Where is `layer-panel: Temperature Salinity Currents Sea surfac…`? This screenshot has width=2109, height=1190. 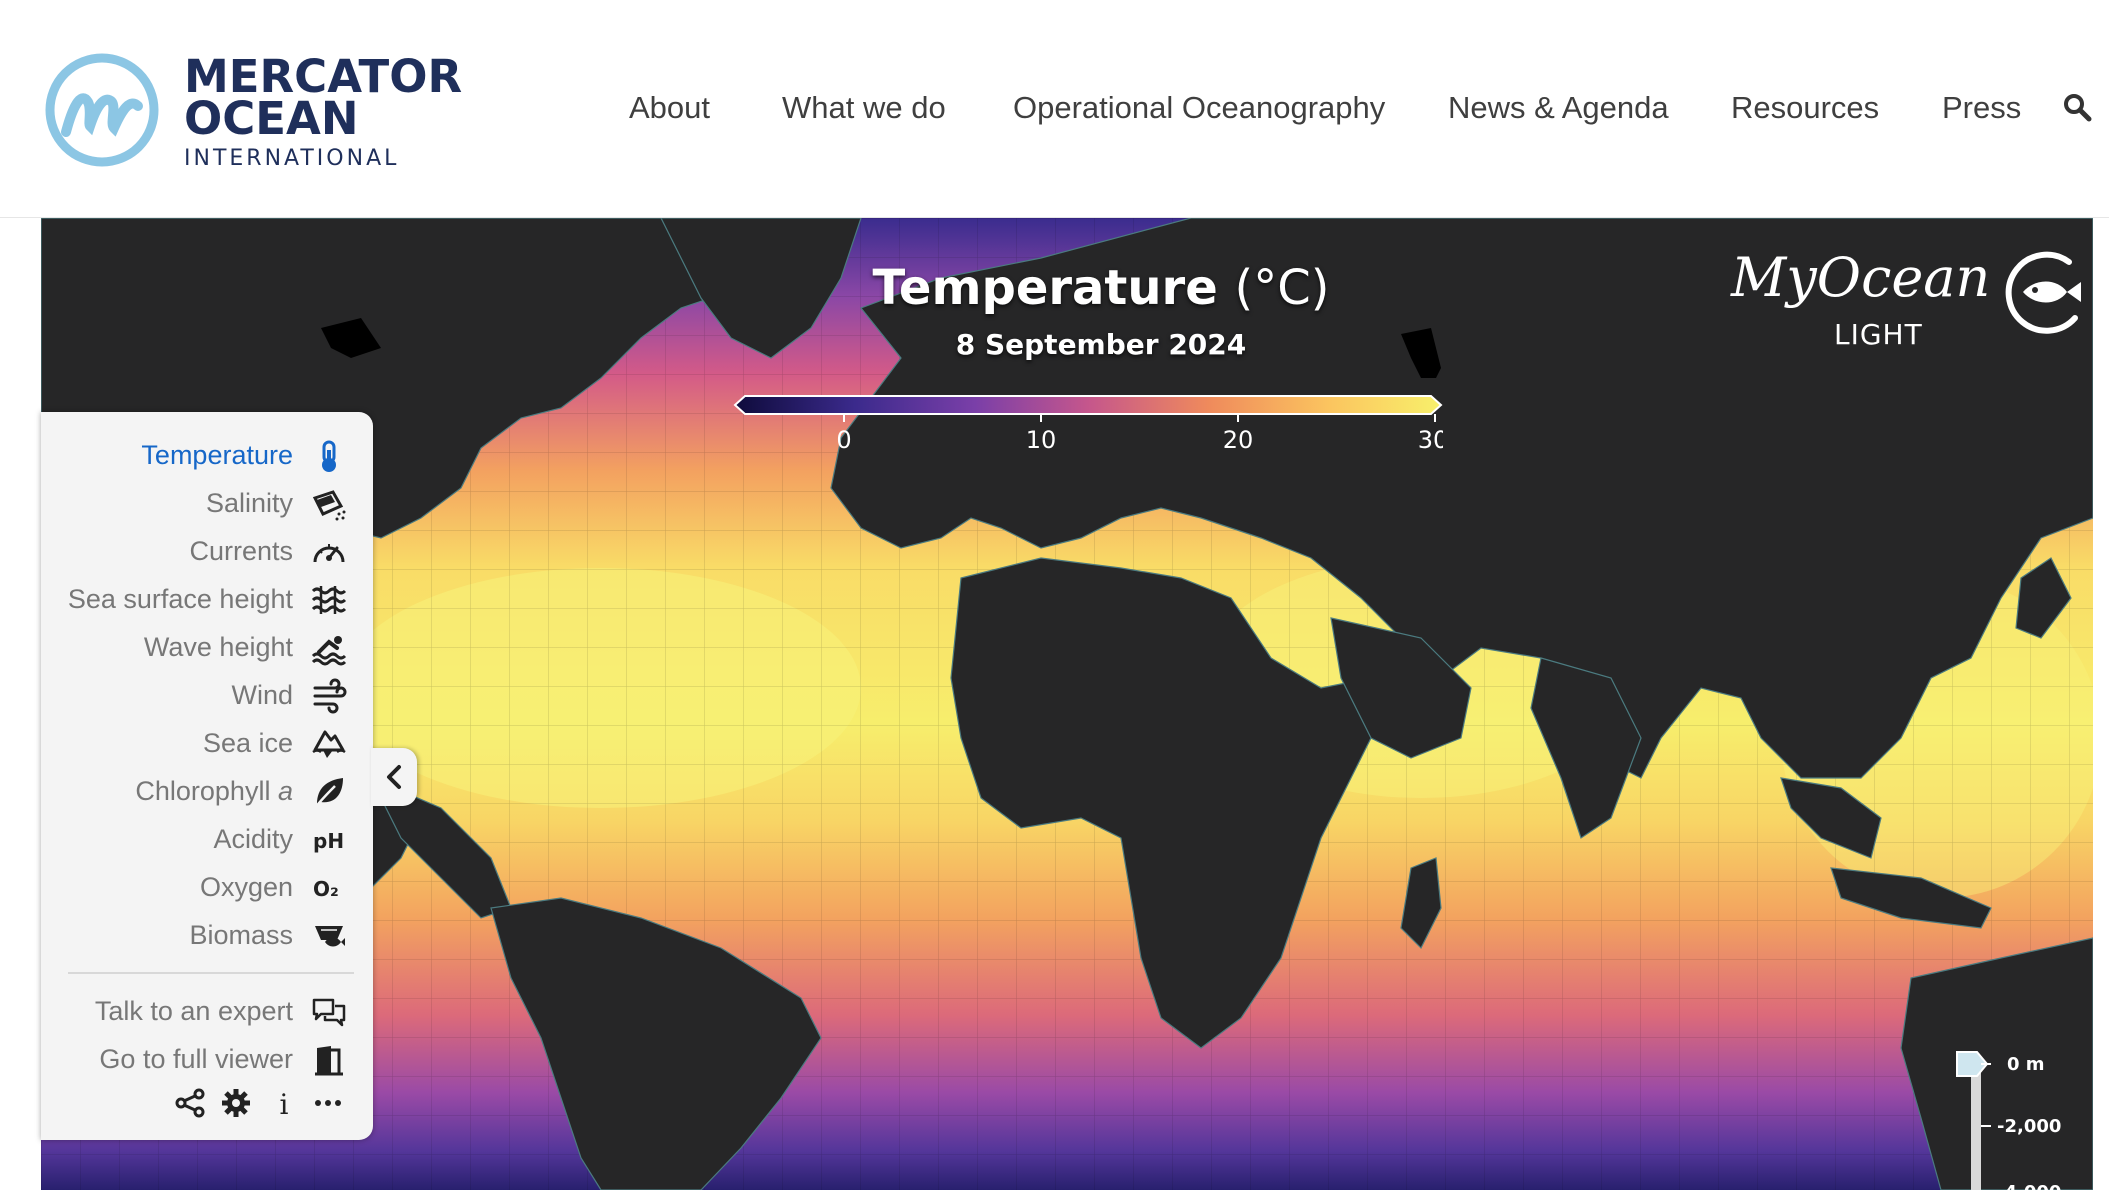 layer-panel: Temperature Salinity Currents Sea surfac… is located at coordinates (207, 776).